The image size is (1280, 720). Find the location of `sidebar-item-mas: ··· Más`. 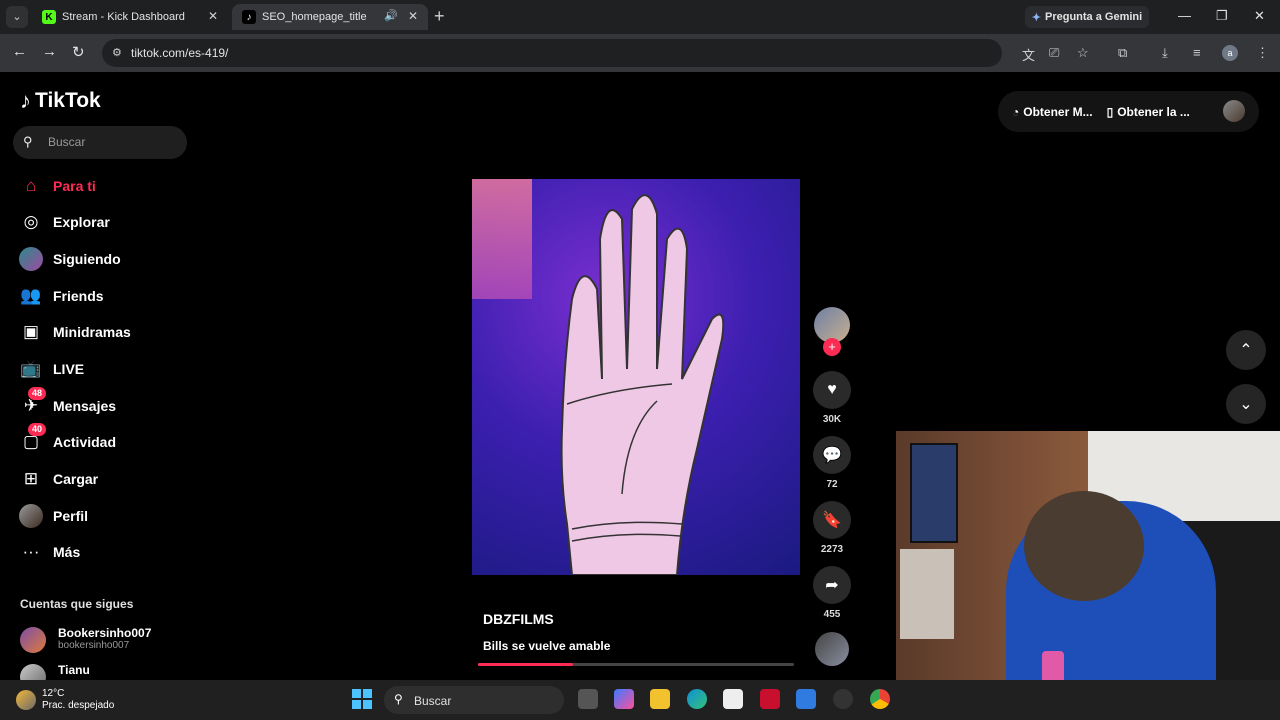

sidebar-item-mas: ··· Más is located at coordinates (49, 552).